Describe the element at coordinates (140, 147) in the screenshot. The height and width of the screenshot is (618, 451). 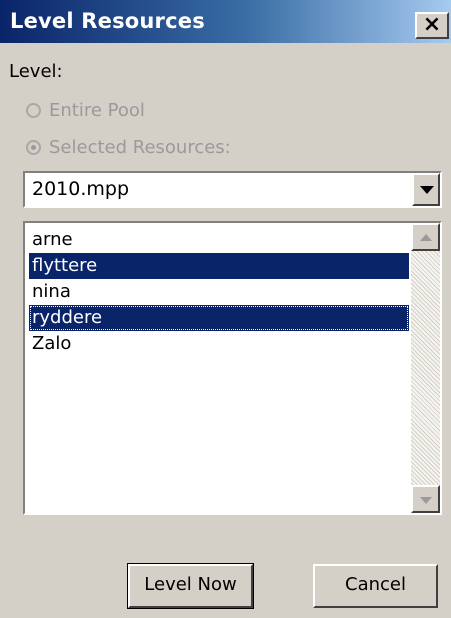
I see `radio-selected-resources-label: Selected Resources:` at that location.